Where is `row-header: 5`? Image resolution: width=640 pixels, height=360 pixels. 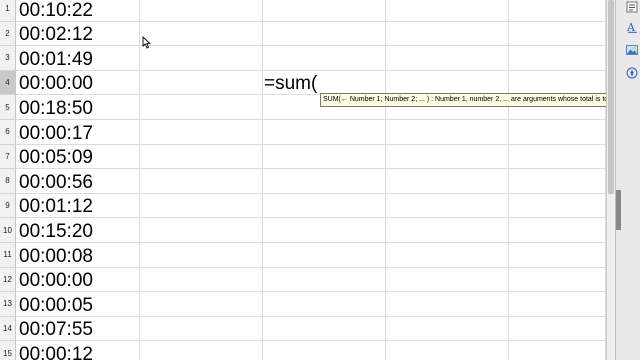
row-header: 5 is located at coordinates (8, 107).